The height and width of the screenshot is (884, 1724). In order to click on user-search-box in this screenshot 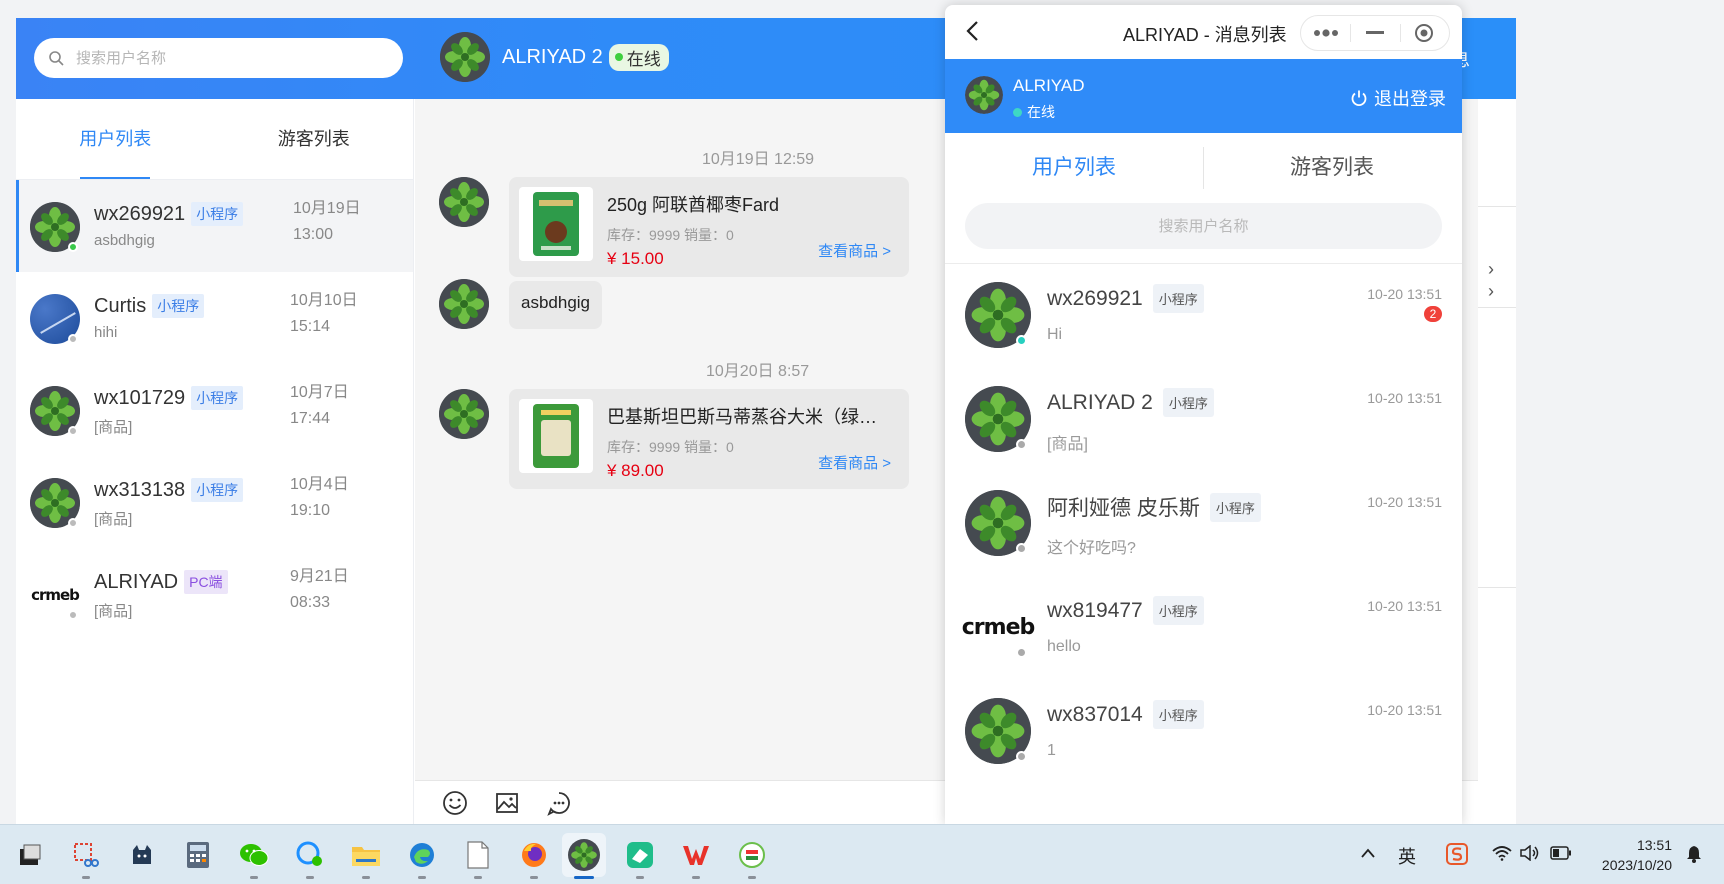, I will do `click(218, 58)`.